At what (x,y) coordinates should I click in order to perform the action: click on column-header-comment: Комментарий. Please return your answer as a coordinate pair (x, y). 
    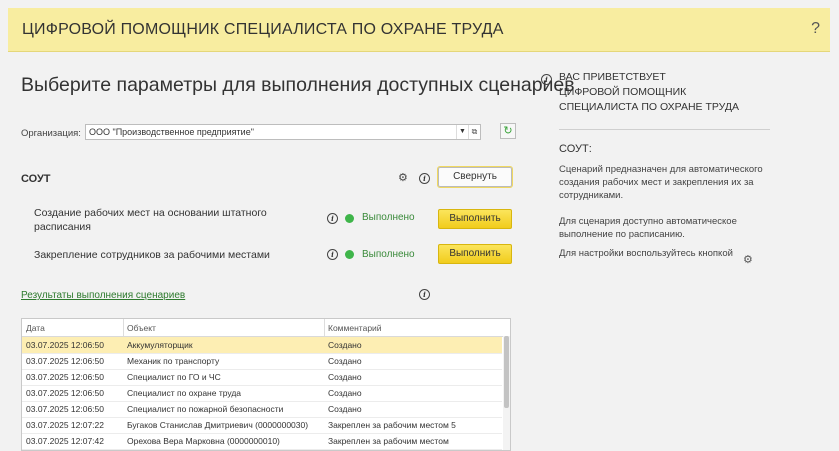
    Looking at the image, I should click on (355, 328).